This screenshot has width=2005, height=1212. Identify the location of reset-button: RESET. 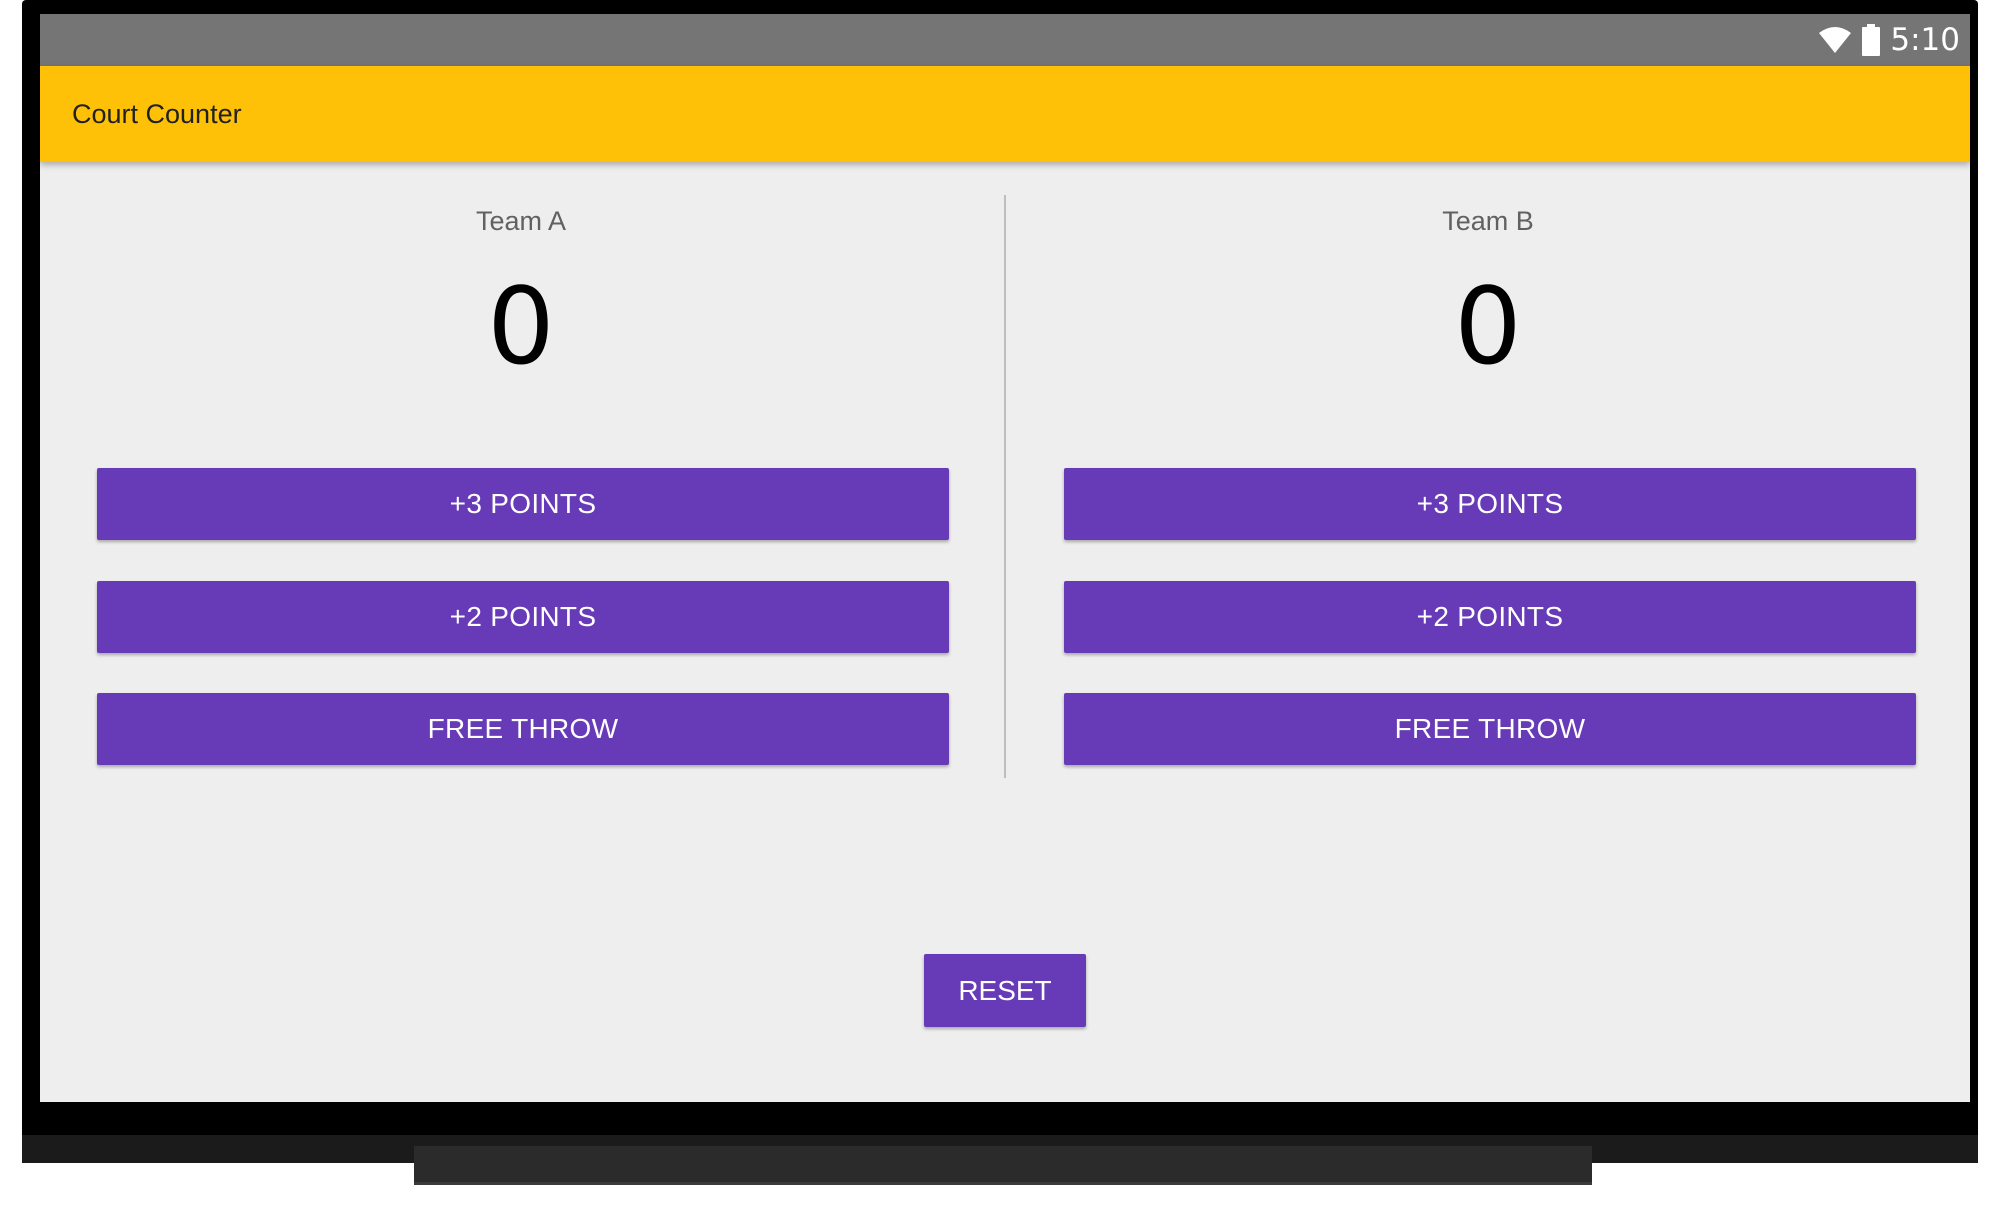
(1005, 990).